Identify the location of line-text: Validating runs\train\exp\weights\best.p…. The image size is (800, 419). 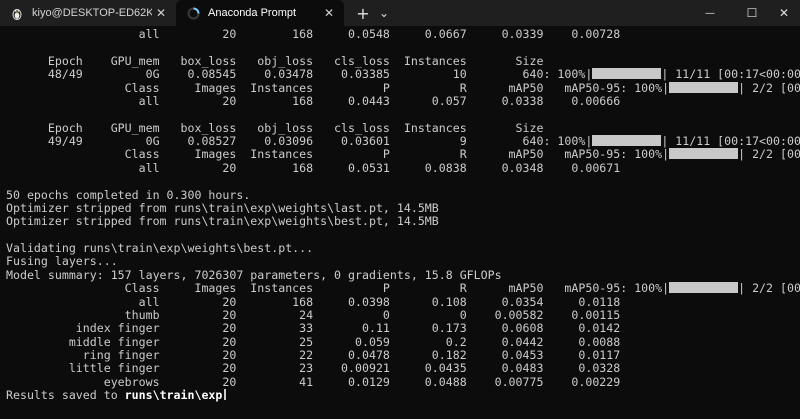
(160, 248).